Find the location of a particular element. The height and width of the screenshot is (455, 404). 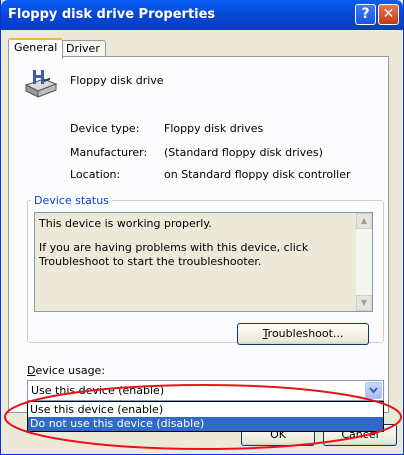

status-line-1: This device is working properly. is located at coordinates (125, 223).